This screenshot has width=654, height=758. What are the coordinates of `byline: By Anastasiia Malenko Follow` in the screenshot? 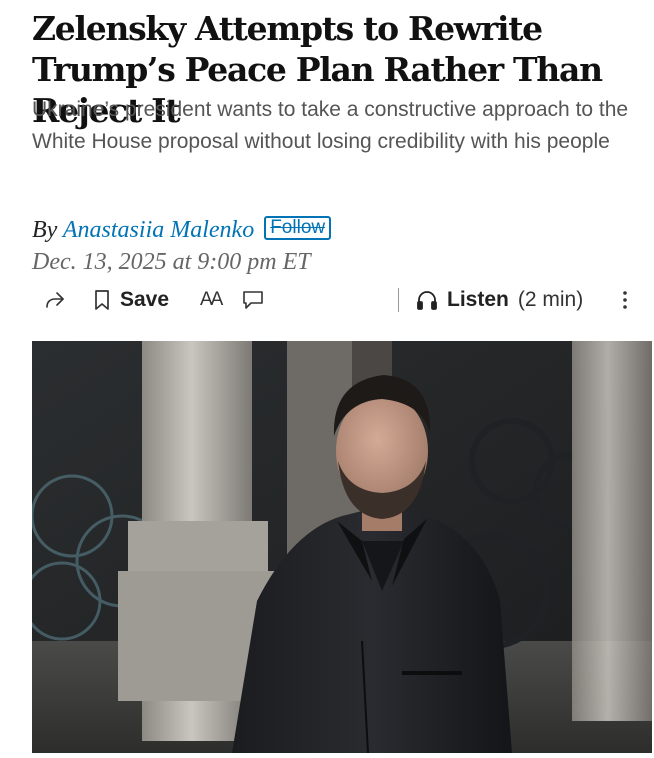 It's located at (182, 230).